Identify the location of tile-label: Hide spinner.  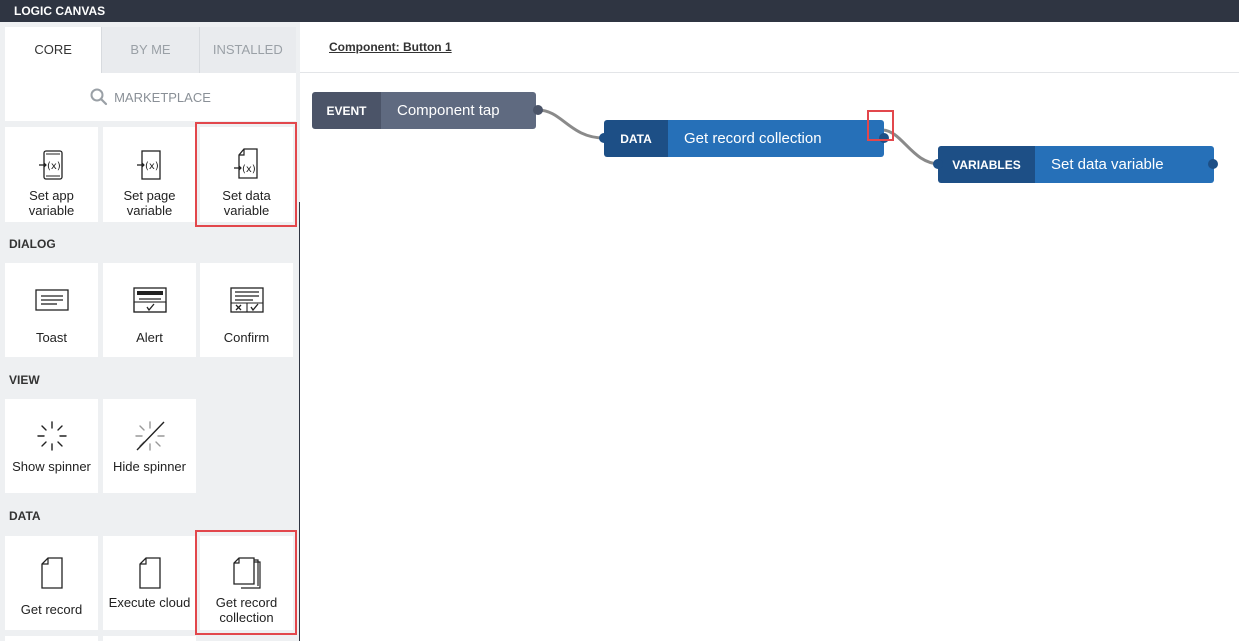
(149, 466).